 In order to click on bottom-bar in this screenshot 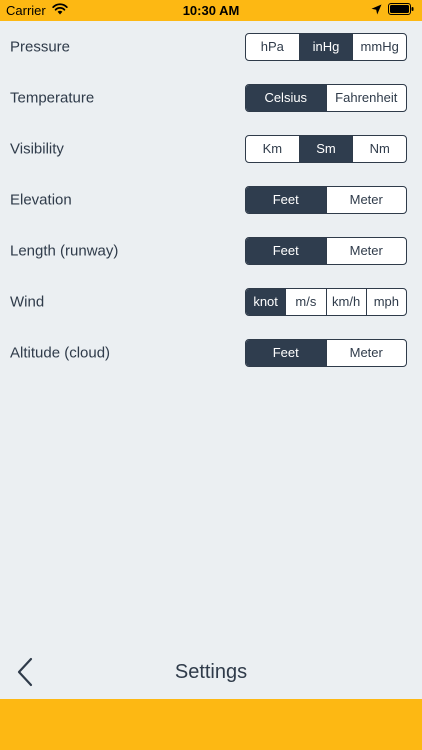, I will do `click(211, 724)`.